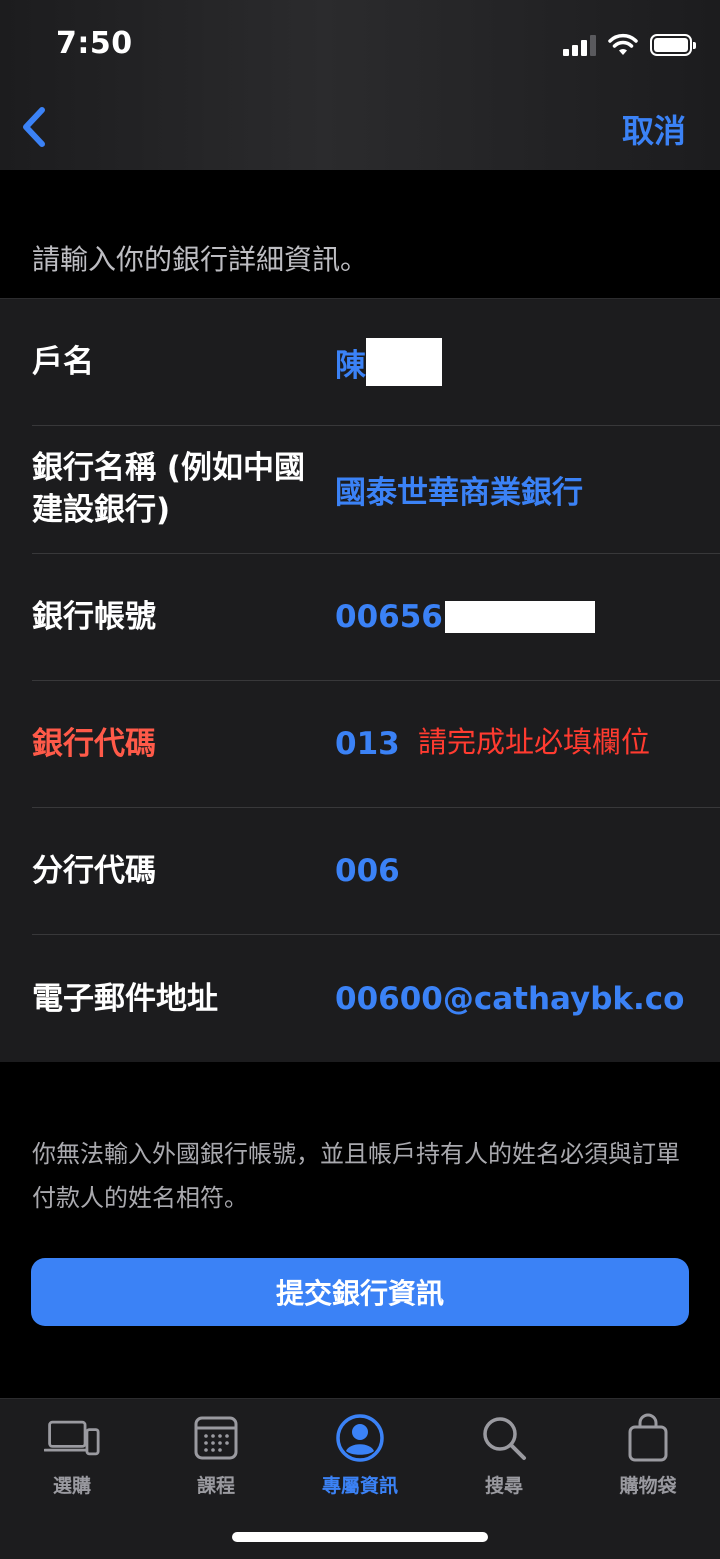  I want to click on account-holder-label: 戶名, so click(63, 362).